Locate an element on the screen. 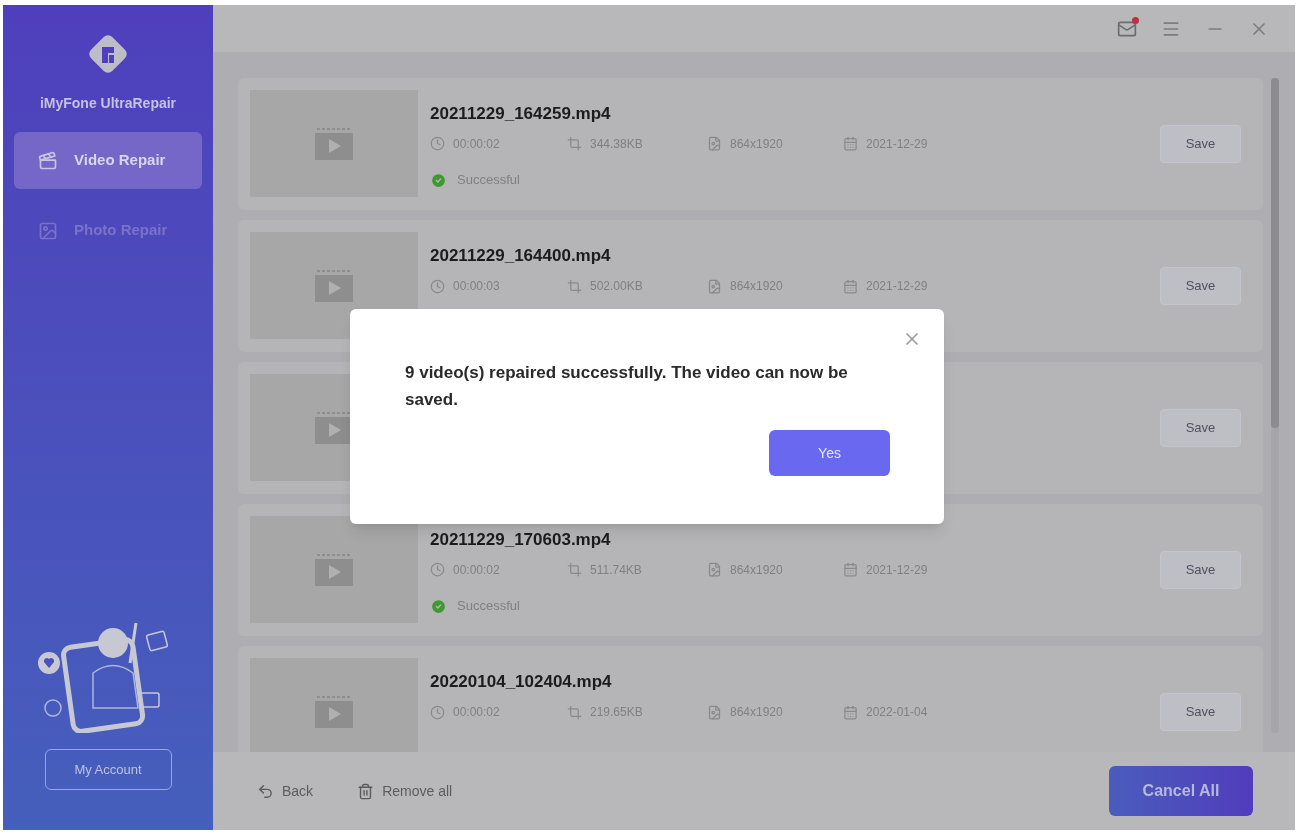 The height and width of the screenshot is (837, 1300). scrollbar is located at coordinates (1275, 405).